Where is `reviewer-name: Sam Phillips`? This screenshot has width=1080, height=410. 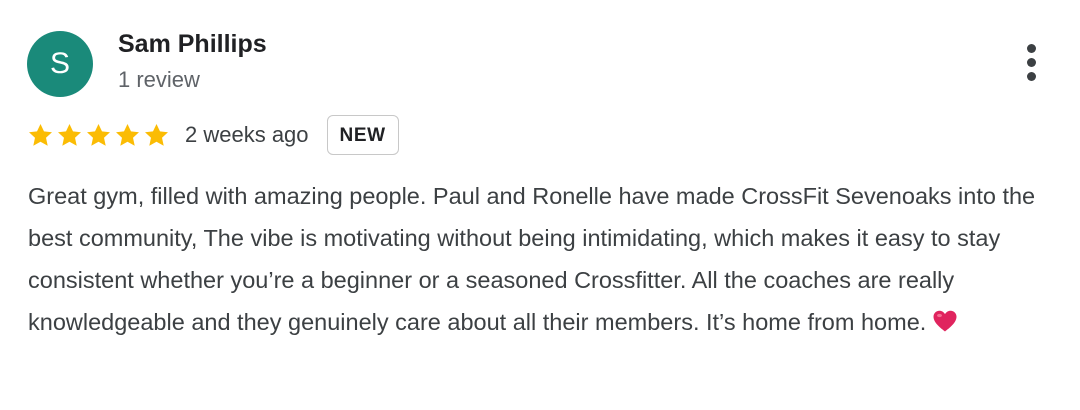
reviewer-name: Sam Phillips is located at coordinates (192, 44).